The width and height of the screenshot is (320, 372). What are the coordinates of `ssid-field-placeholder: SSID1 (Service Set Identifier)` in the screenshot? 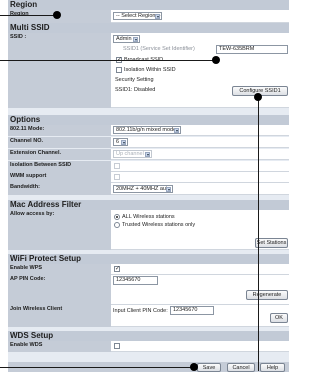 It's located at (159, 49).